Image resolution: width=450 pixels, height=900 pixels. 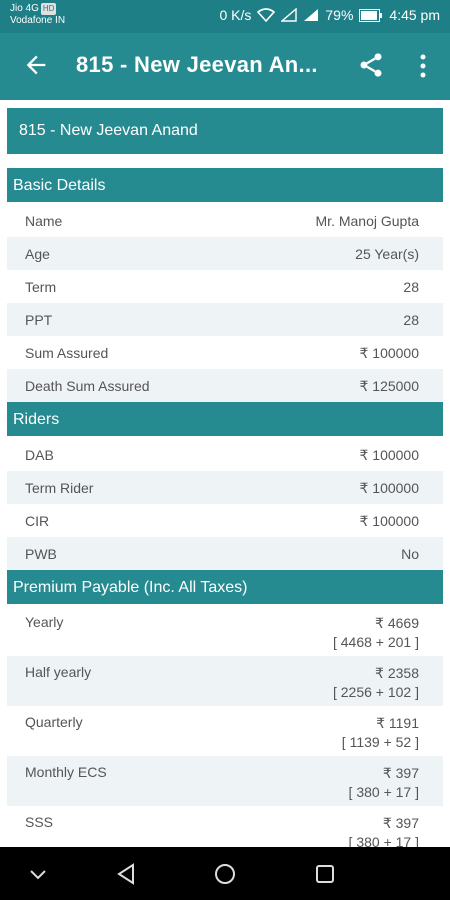 What do you see at coordinates (375, 642) in the screenshot?
I see `premium-breakup: [ 4468 + 201 ]` at bounding box center [375, 642].